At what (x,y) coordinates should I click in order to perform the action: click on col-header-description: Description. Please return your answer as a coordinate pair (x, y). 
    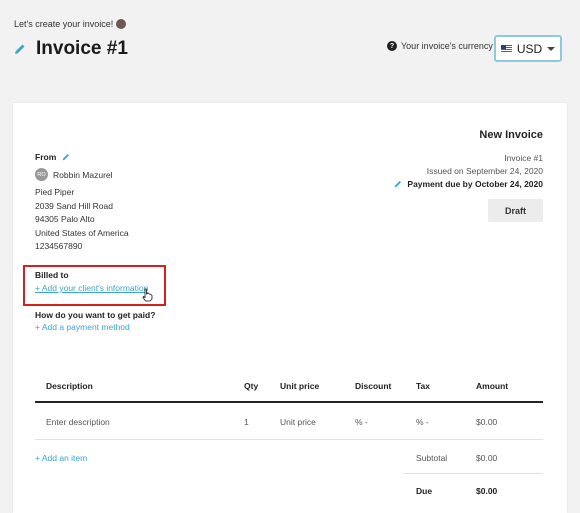
    Looking at the image, I should click on (69, 386).